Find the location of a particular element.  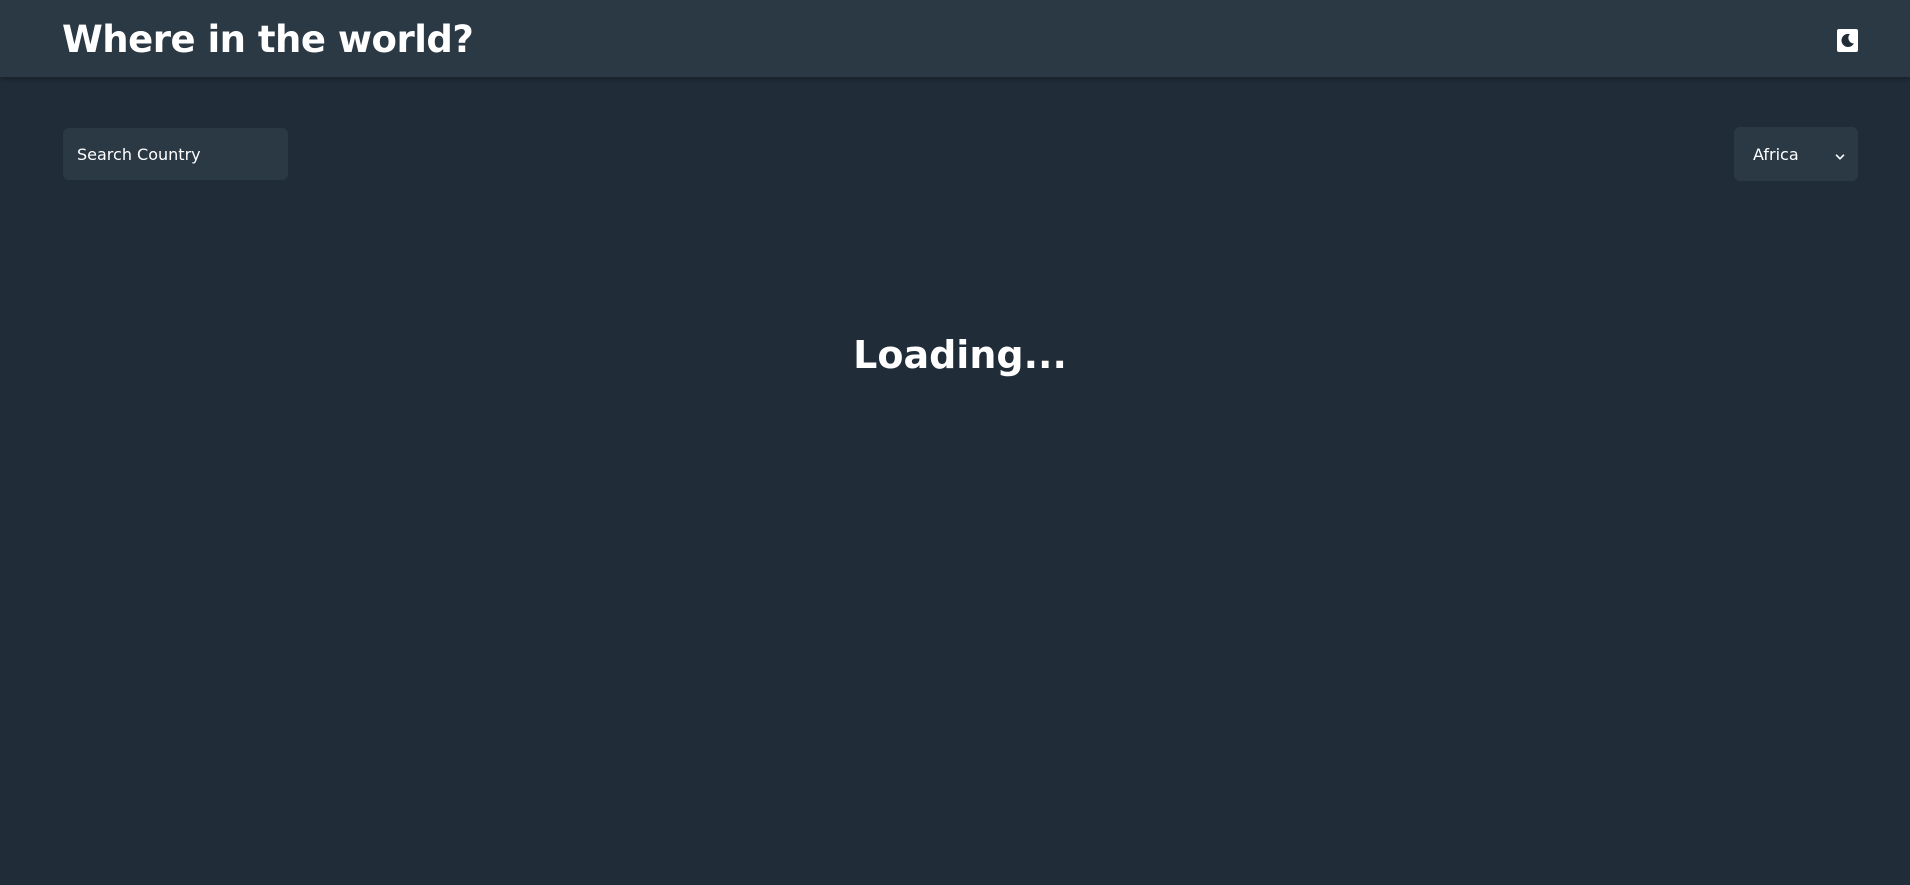

page-title: Where in the world? is located at coordinates (268, 39).